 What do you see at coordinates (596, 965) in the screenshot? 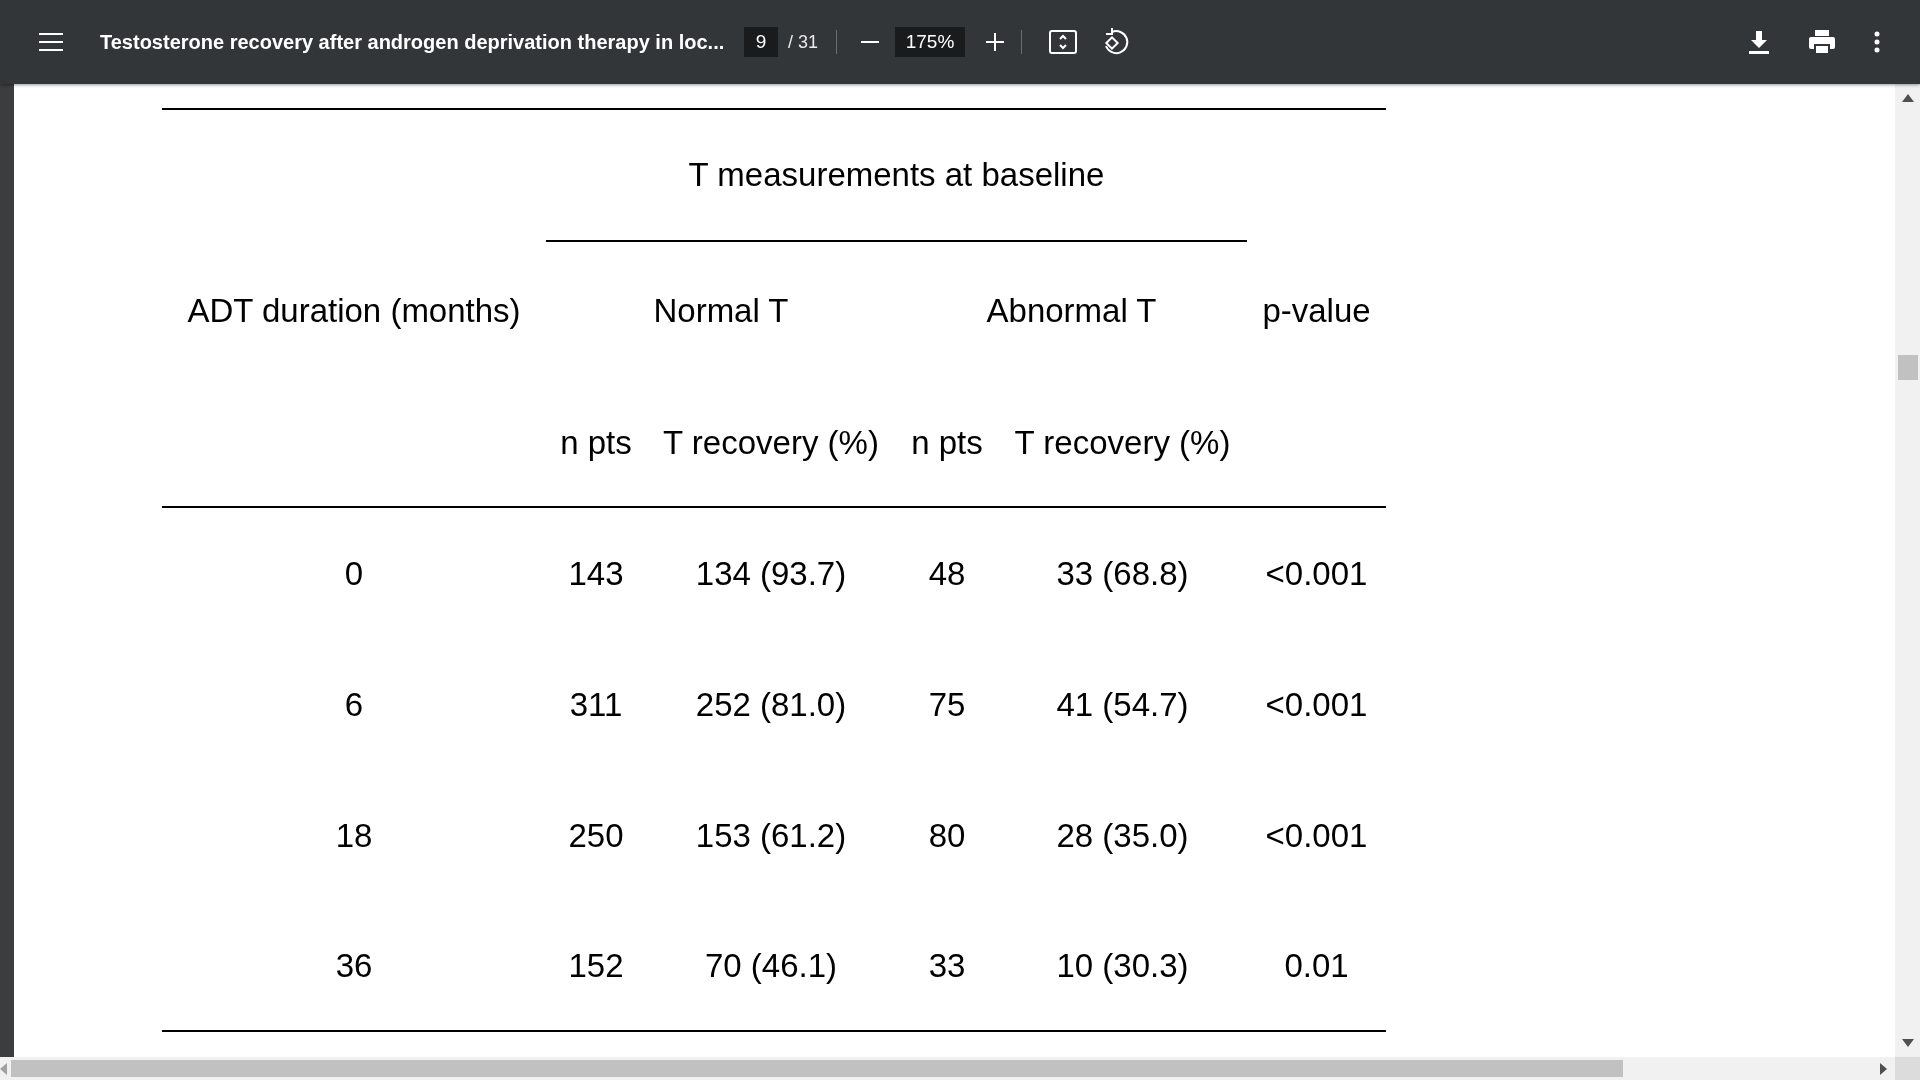
I see `table-cell: 152` at bounding box center [596, 965].